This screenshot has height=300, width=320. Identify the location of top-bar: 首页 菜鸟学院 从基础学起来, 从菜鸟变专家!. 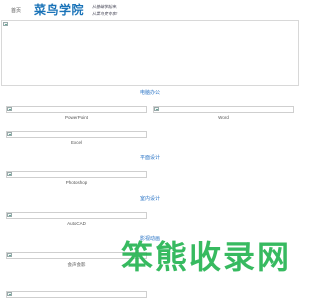
(150, 11).